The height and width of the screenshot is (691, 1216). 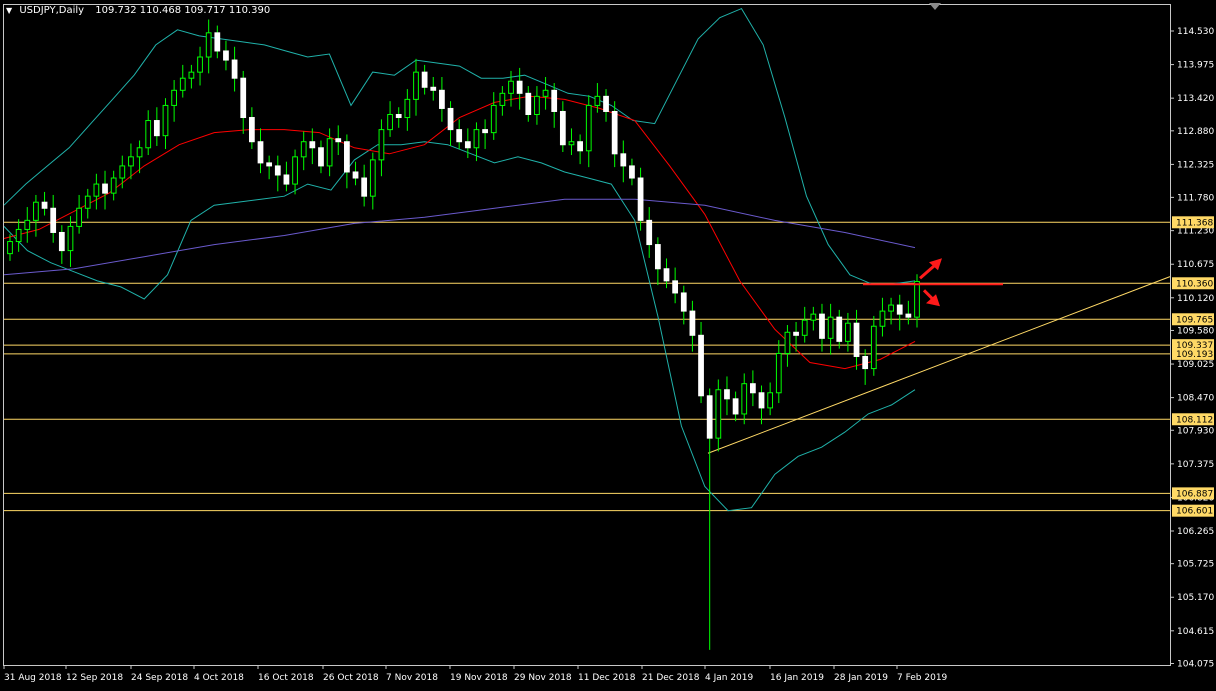 What do you see at coordinates (1195, 299) in the screenshot?
I see `y-tick-label: 110.120` at bounding box center [1195, 299].